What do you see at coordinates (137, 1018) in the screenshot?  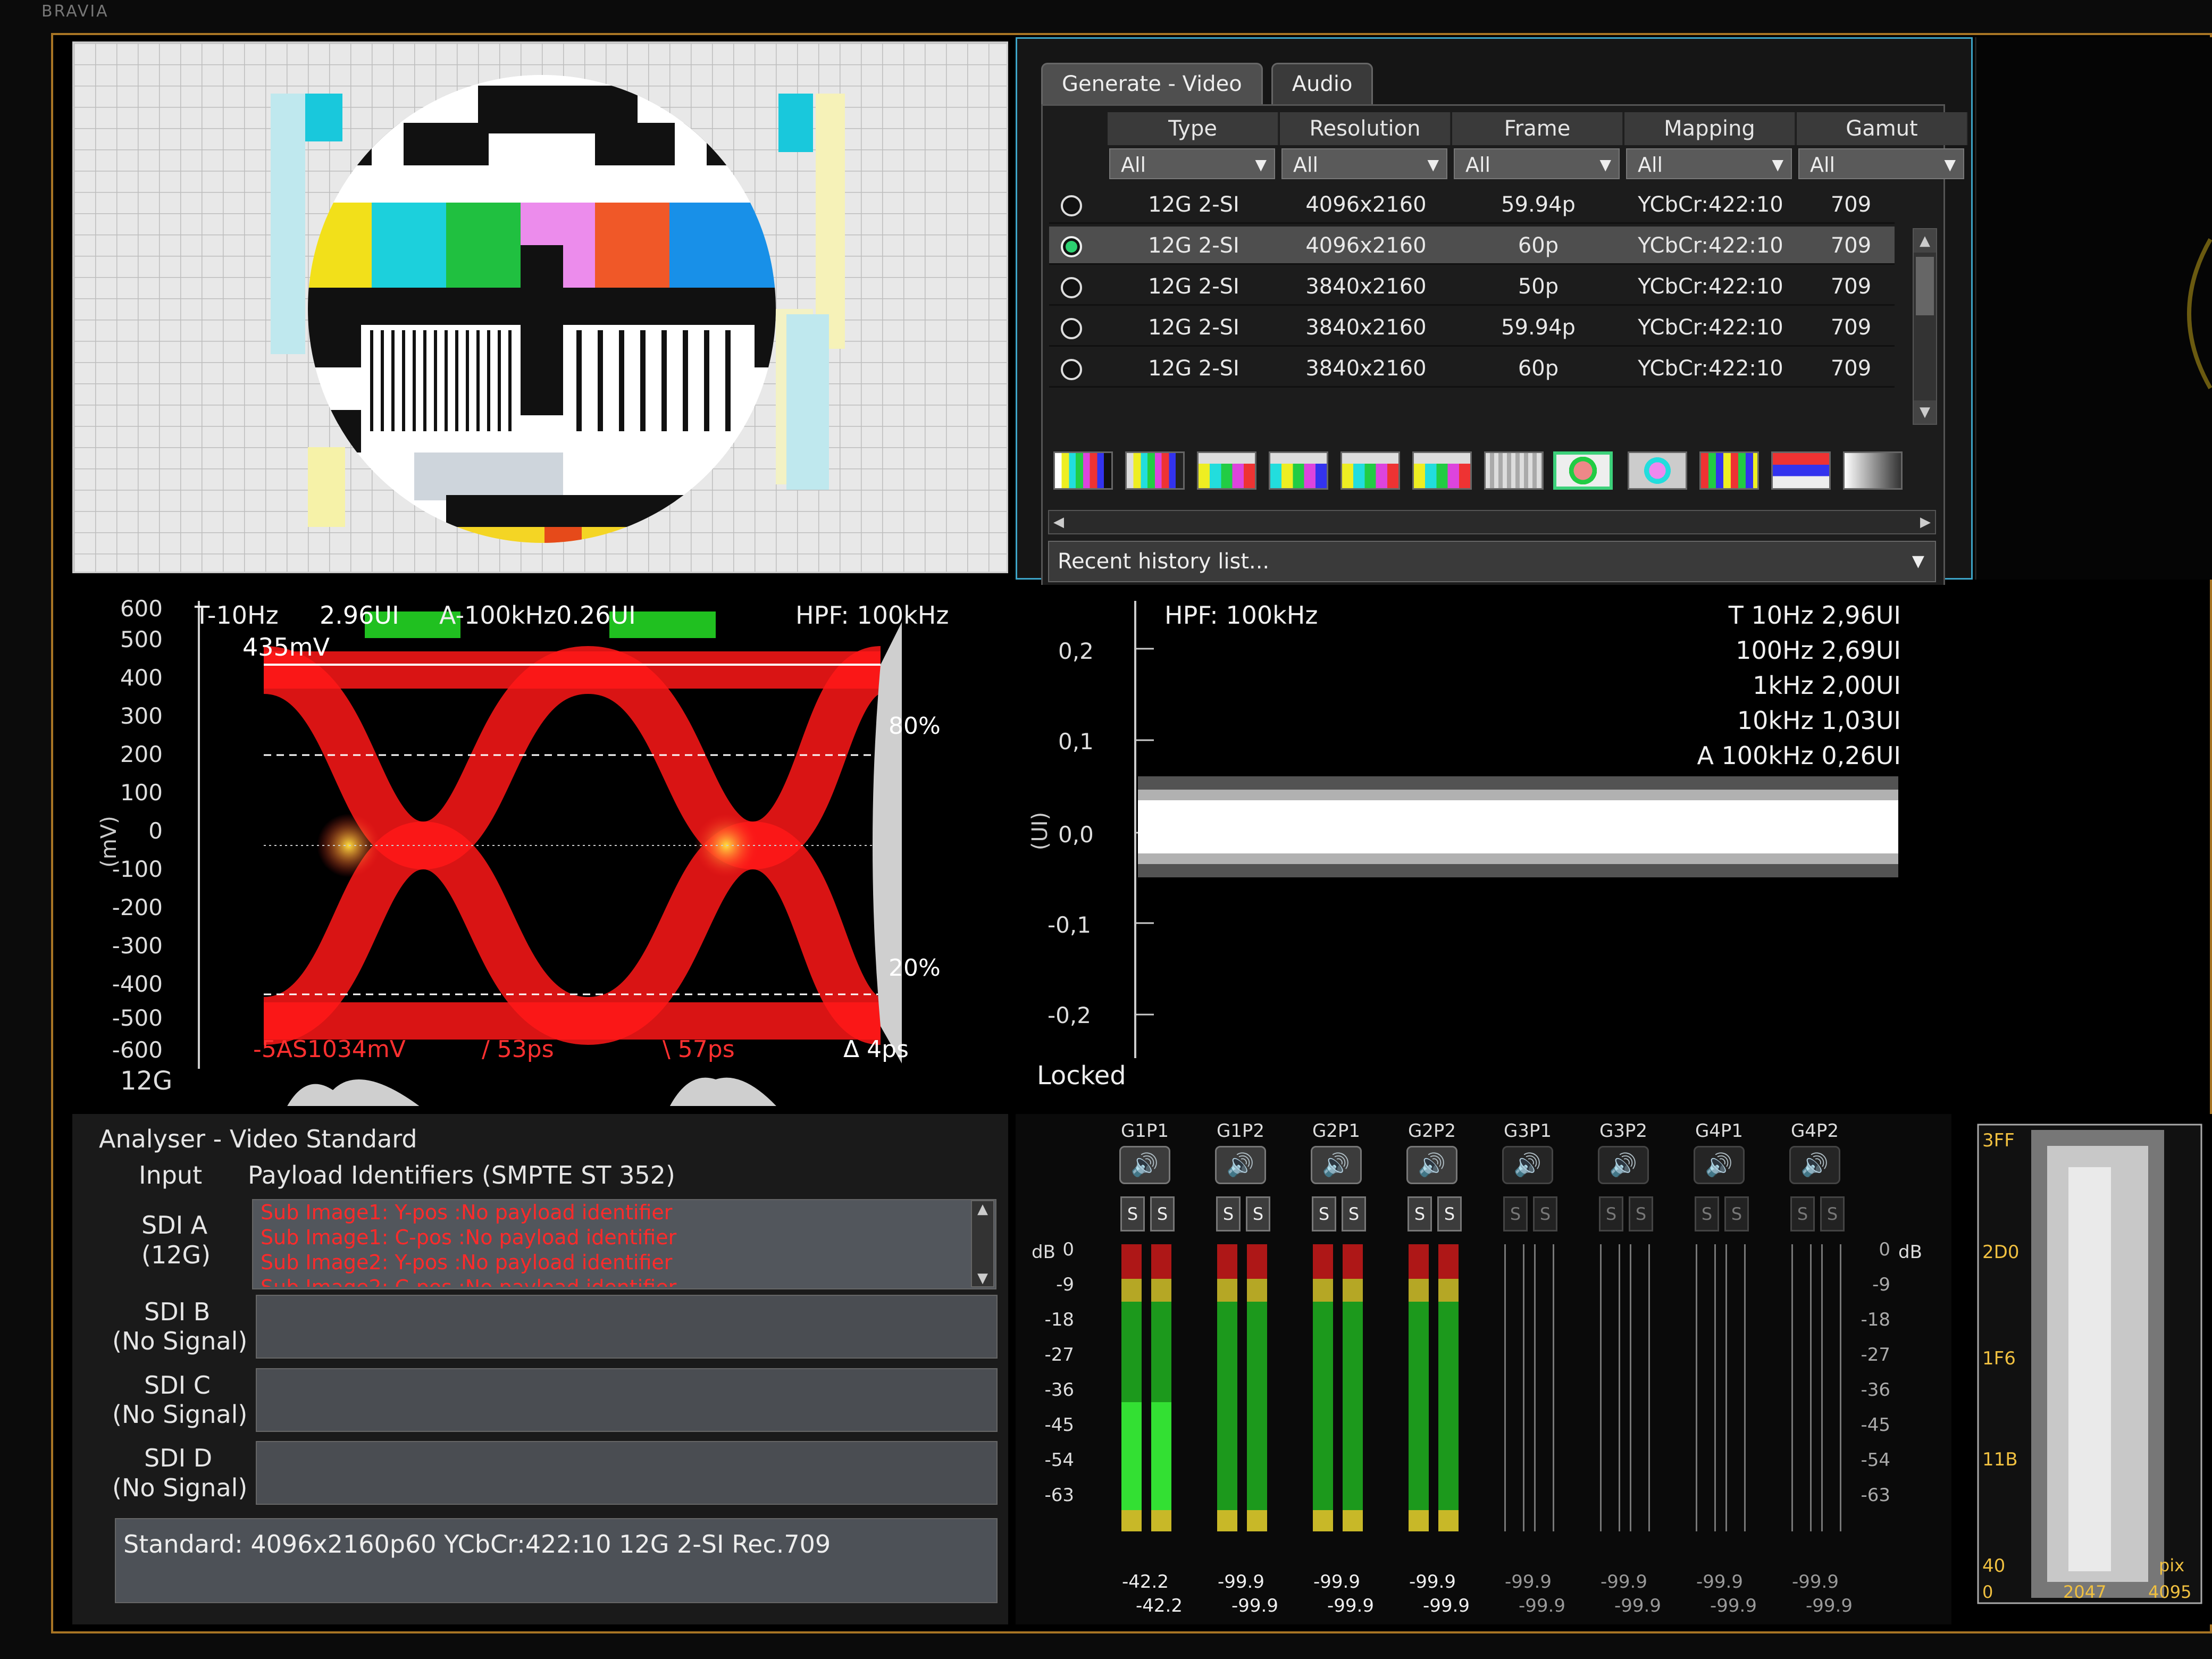 I see `y-tick: -500` at bounding box center [137, 1018].